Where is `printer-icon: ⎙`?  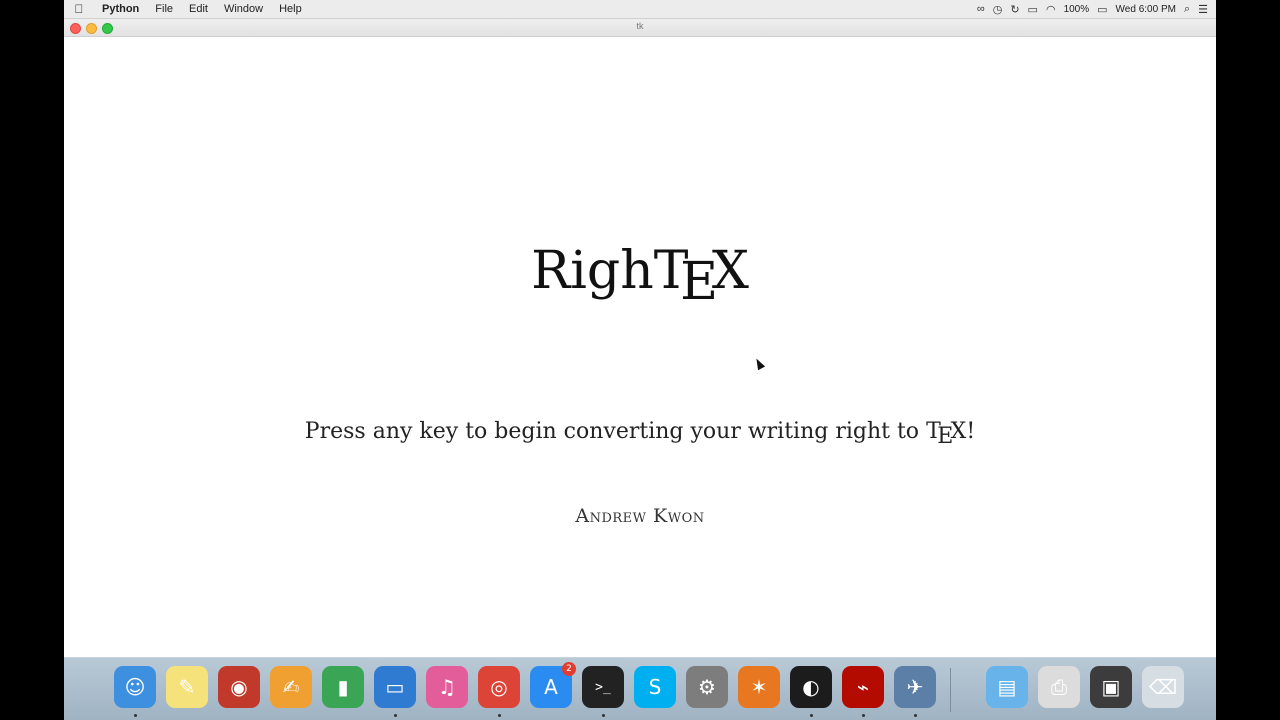 printer-icon: ⎙ is located at coordinates (1059, 687).